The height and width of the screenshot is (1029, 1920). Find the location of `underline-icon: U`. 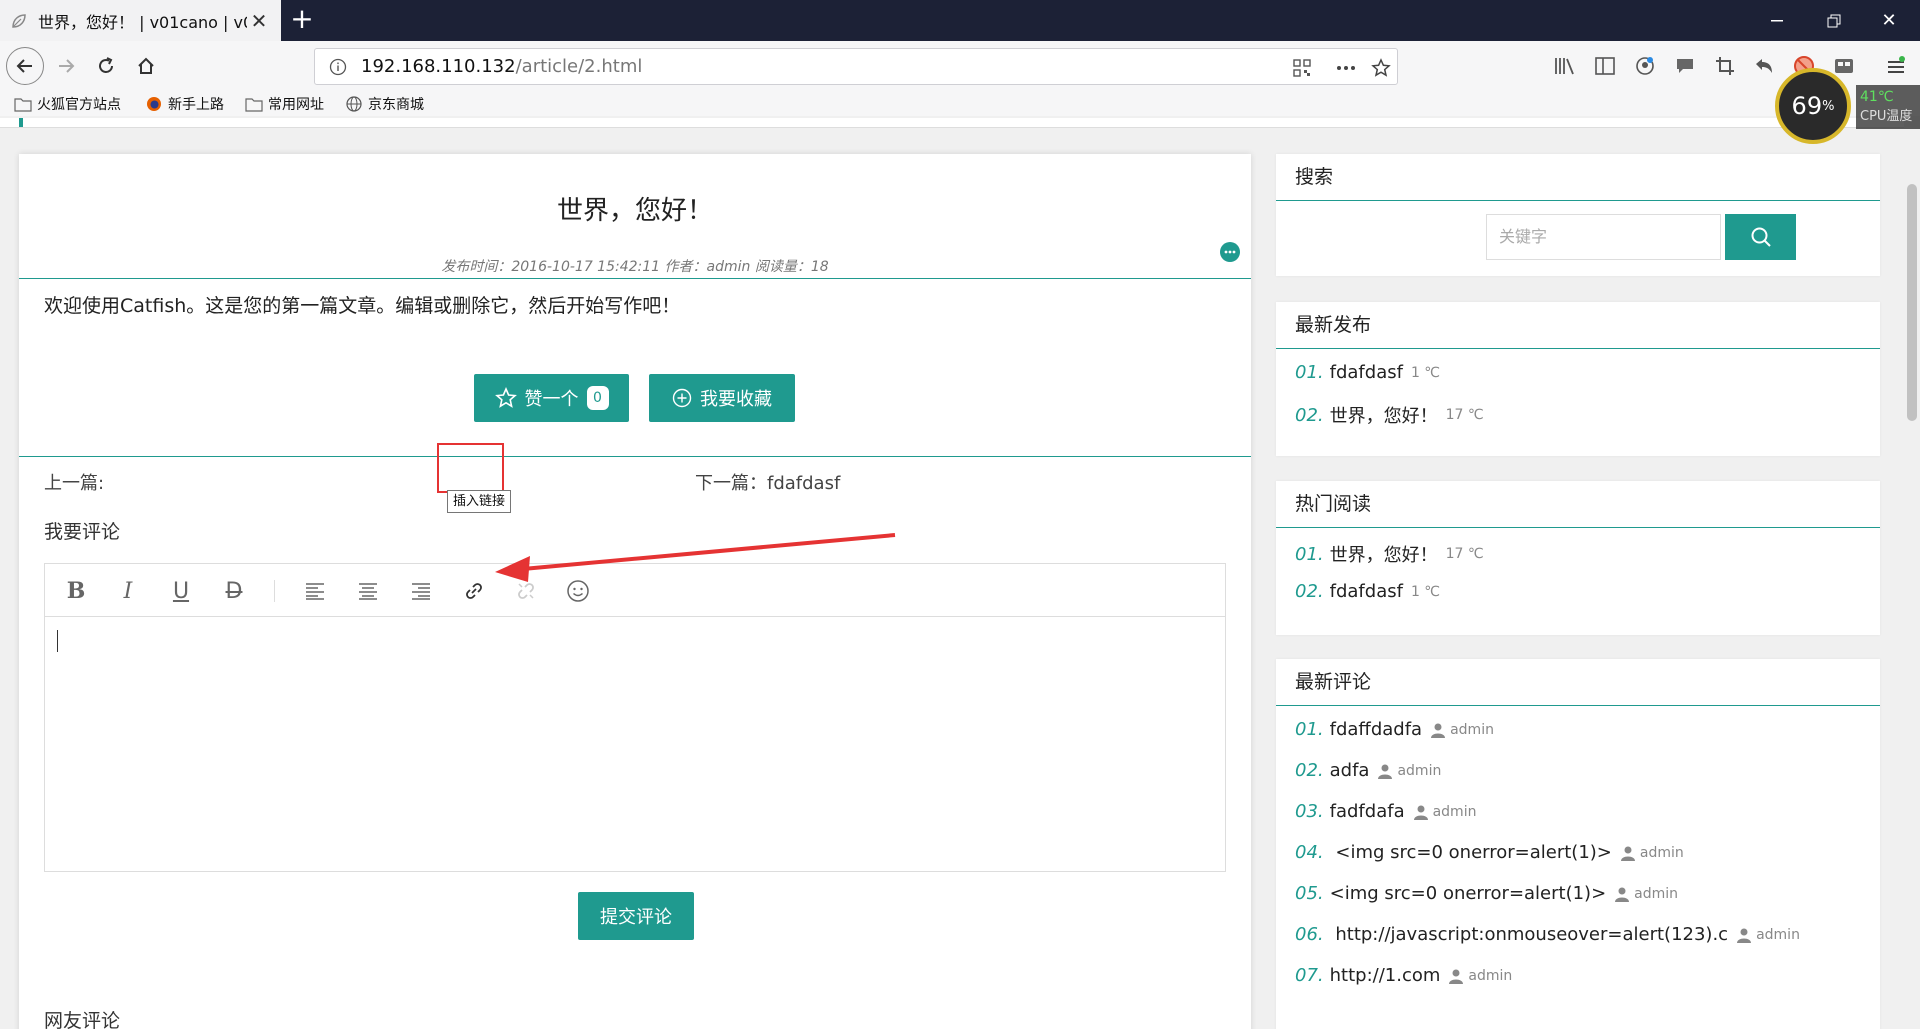

underline-icon: U is located at coordinates (181, 591).